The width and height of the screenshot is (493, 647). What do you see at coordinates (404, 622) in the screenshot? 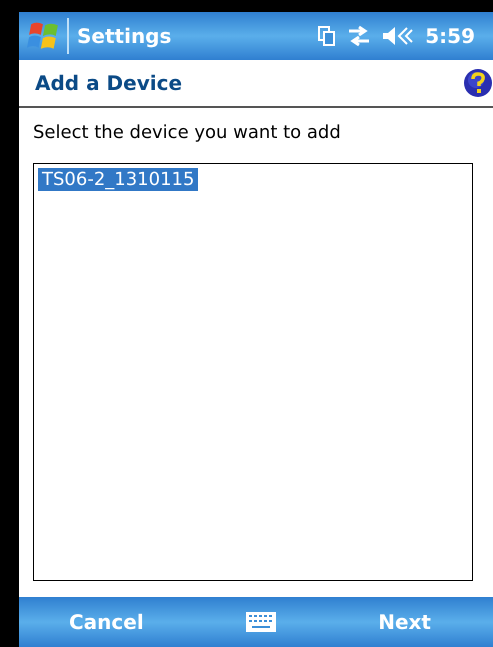
I see `next-button: Next` at bounding box center [404, 622].